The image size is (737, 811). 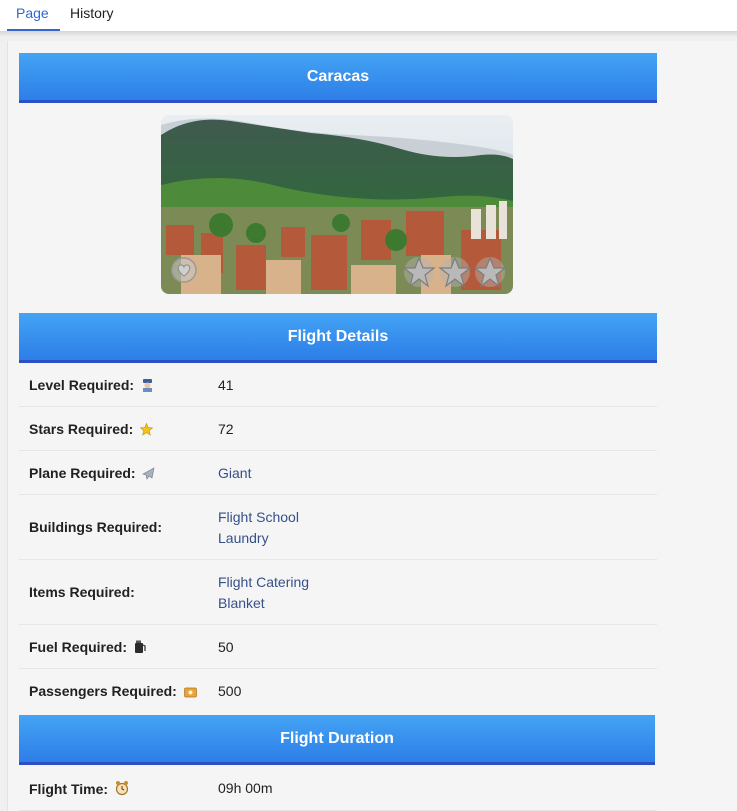 I want to click on items-required-row: Items Required: Flight Catering Blanket, so click(x=338, y=592).